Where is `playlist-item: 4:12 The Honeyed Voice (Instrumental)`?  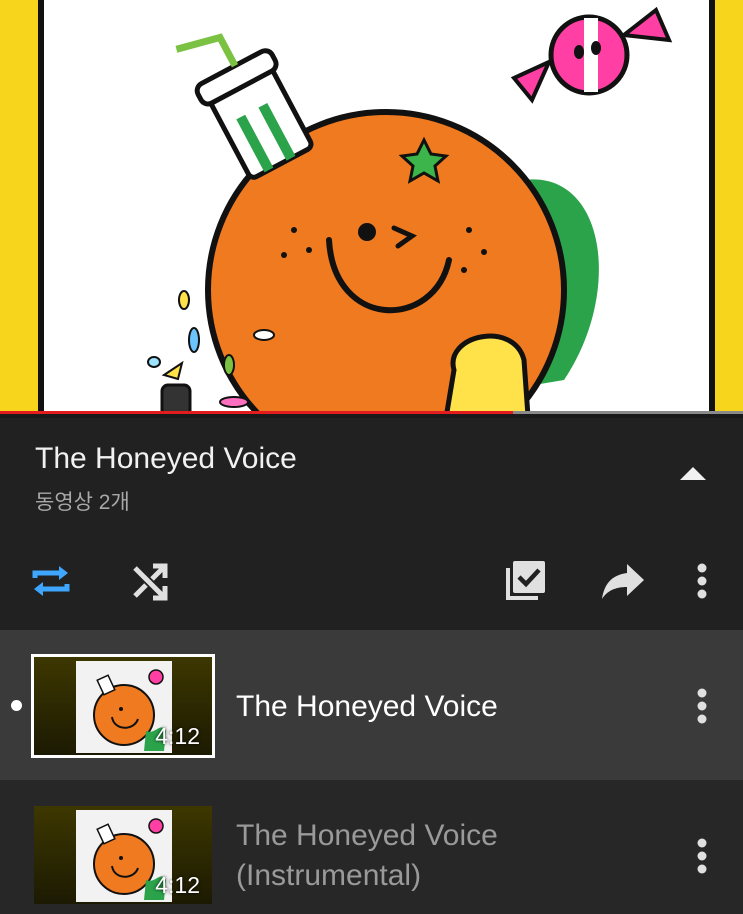 playlist-item: 4:12 The Honeyed Voice (Instrumental) is located at coordinates (371, 847).